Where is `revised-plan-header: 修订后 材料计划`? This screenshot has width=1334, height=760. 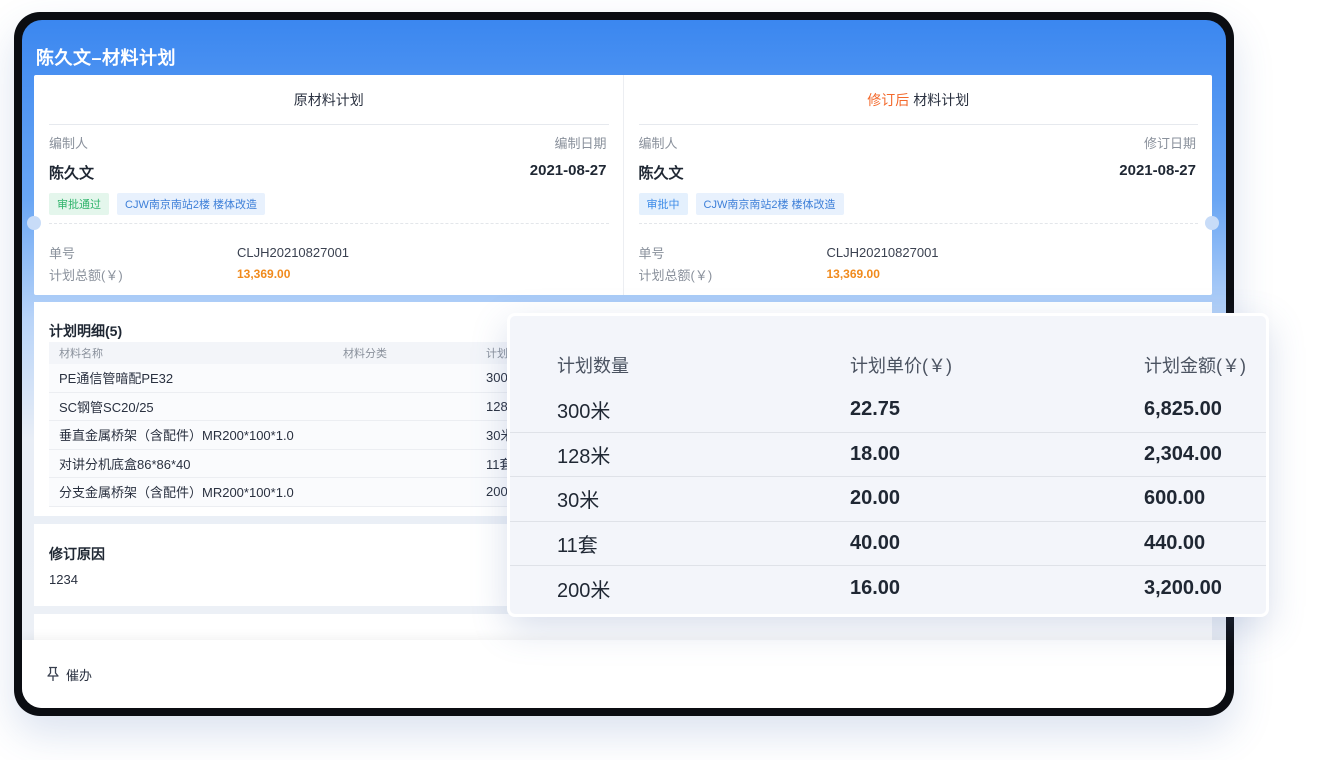 revised-plan-header: 修订后 材料计划 is located at coordinates (918, 100).